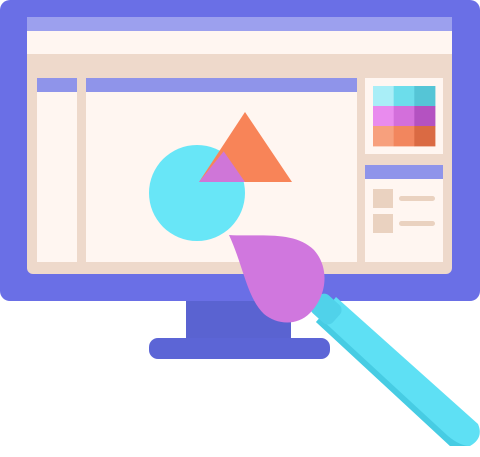  Describe the element at coordinates (404, 172) in the screenshot. I see `layers-panel-header` at that location.